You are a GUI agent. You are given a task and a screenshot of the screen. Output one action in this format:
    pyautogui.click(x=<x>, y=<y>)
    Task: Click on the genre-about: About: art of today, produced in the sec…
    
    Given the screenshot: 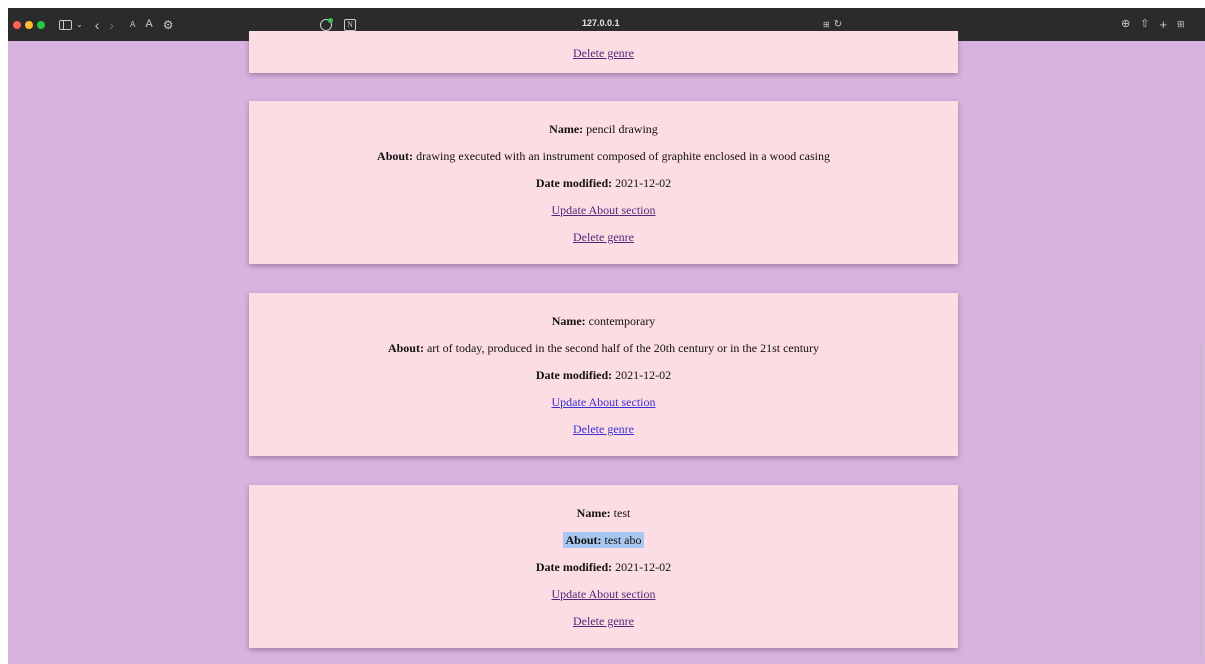 What is the action you would take?
    pyautogui.click(x=603, y=348)
    